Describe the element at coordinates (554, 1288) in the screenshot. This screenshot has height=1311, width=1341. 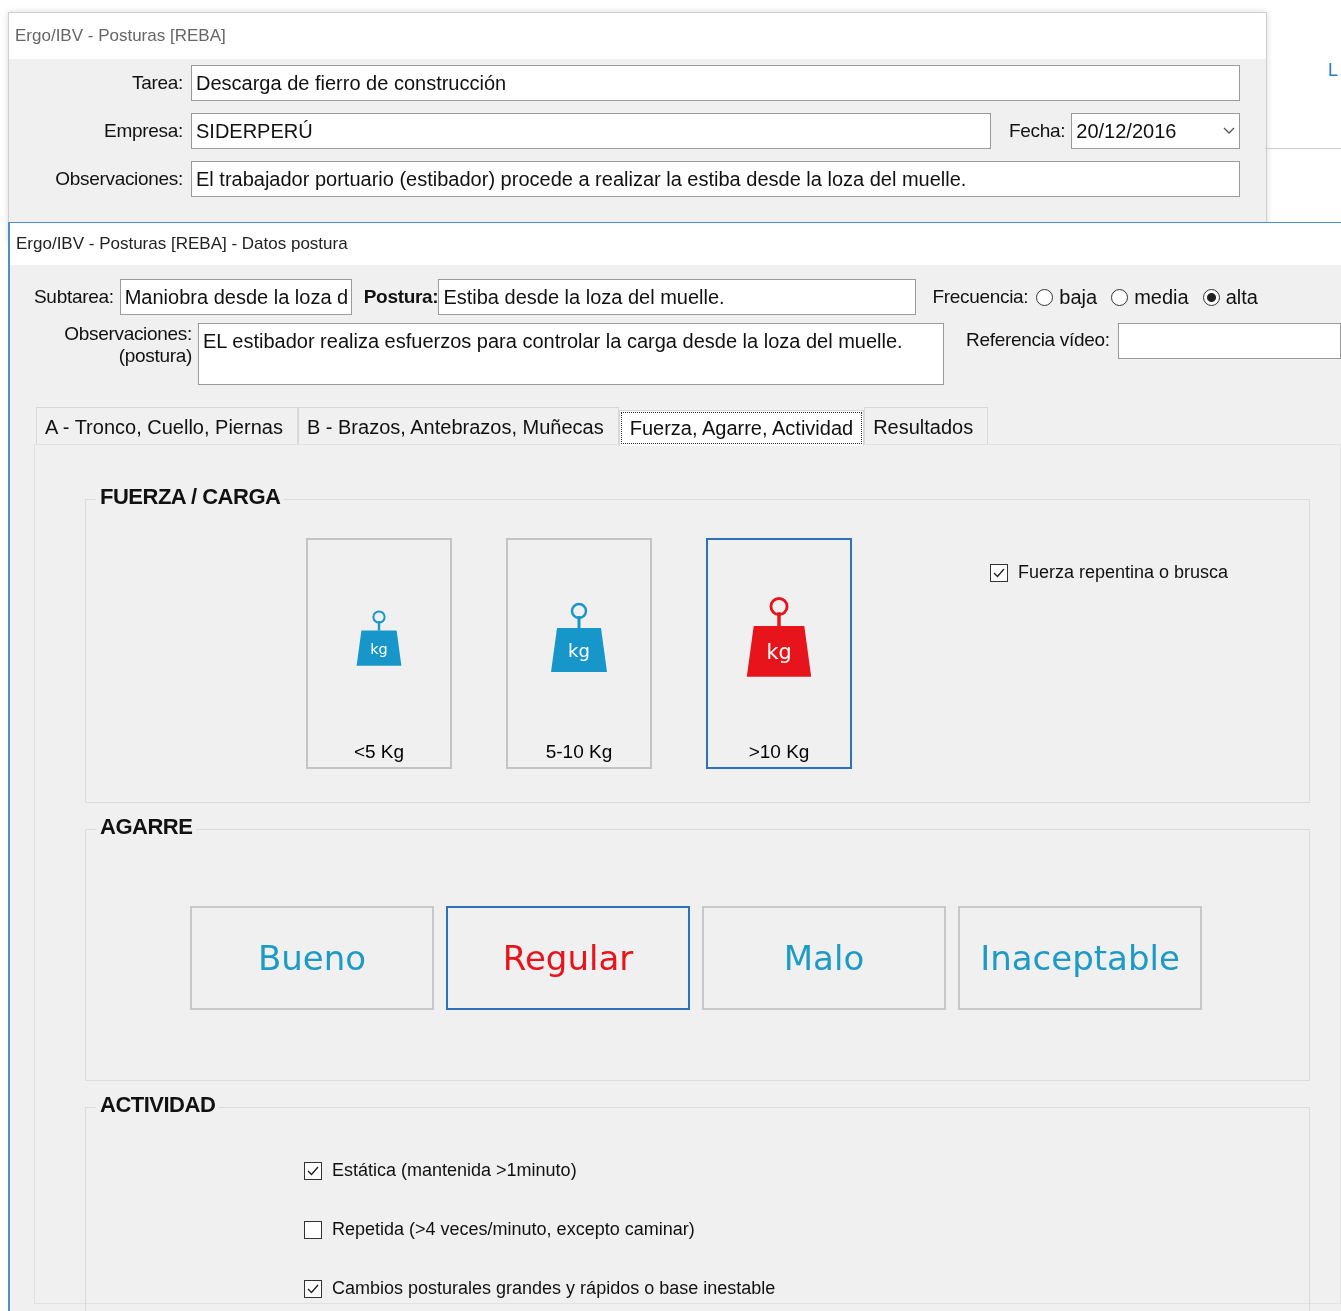
I see `checkbox-label: Cambios posturales grandes y rápidos o base inestable` at that location.